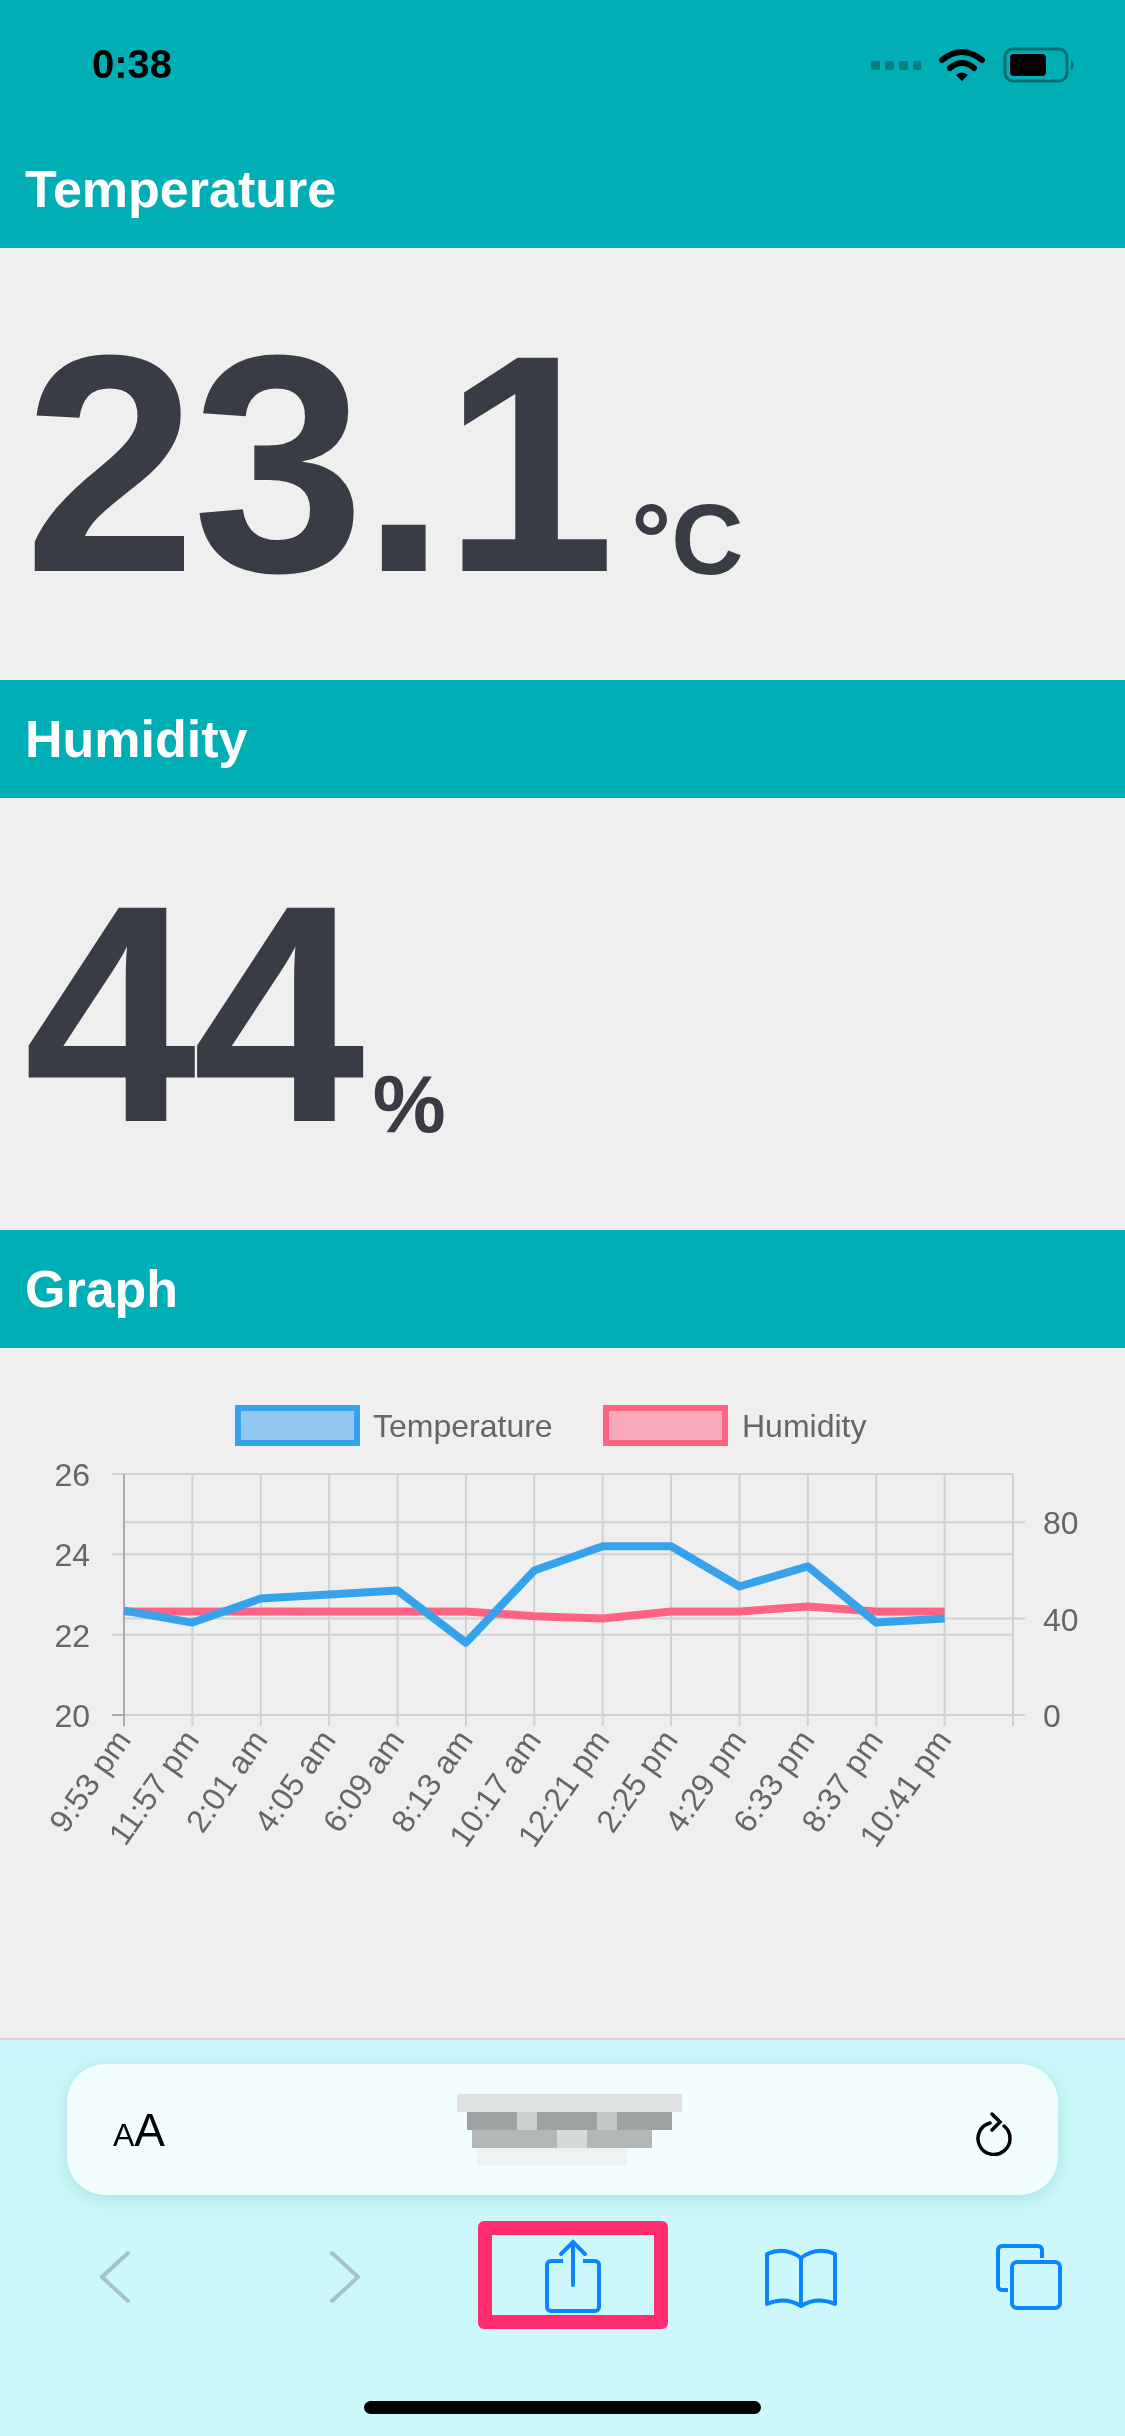 The image size is (1125, 2436). I want to click on axis-tick-label: 26, so click(72, 1475).